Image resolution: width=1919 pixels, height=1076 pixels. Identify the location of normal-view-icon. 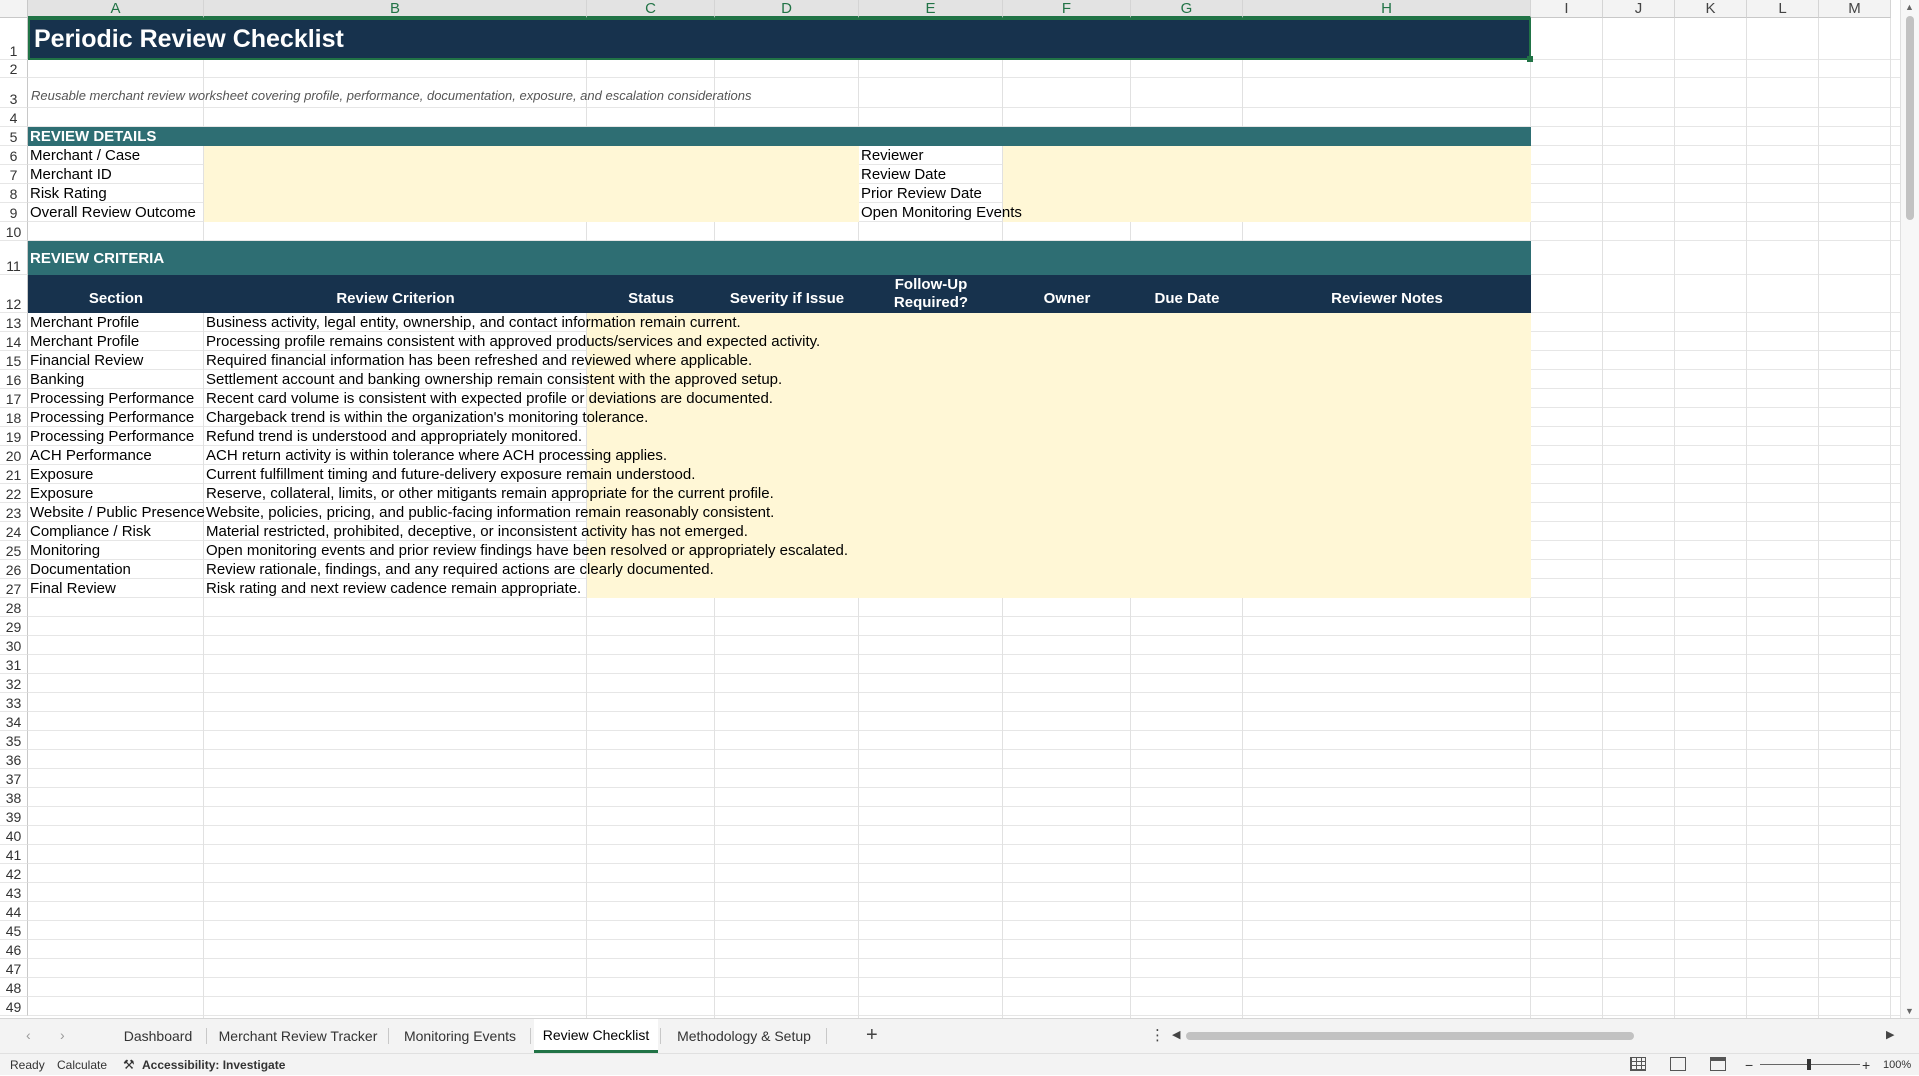
(1638, 1064).